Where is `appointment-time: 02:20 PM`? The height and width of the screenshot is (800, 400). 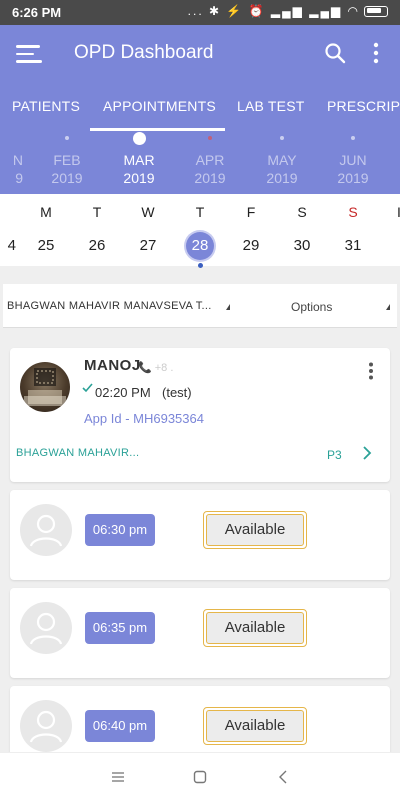
appointment-time: 02:20 PM is located at coordinates (123, 392).